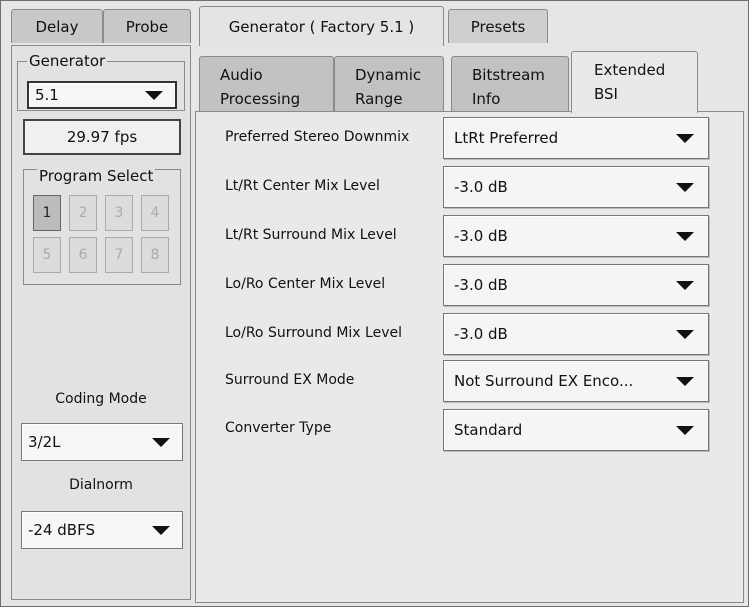 Image resolution: width=749 pixels, height=607 pixels. I want to click on subtab-extended-bsi: Extended BSI, so click(634, 82).